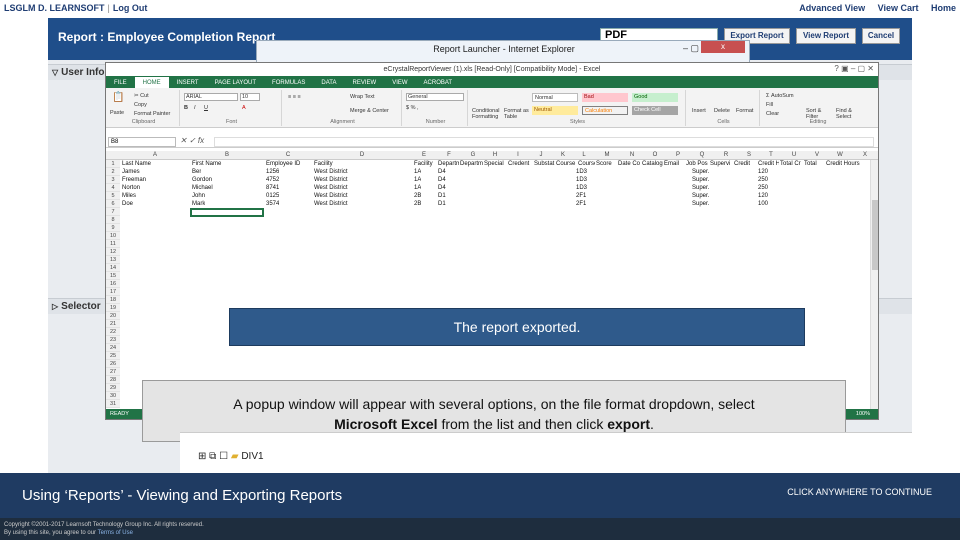 The width and height of the screenshot is (960, 540). I want to click on row-header: 16, so click(113, 284).